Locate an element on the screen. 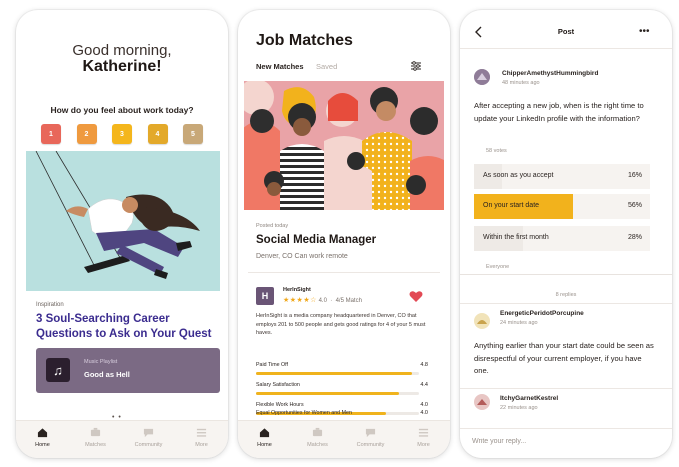  company-rating: ★★★★☆ 4.0 · 4/5 Match is located at coordinates (322, 300).